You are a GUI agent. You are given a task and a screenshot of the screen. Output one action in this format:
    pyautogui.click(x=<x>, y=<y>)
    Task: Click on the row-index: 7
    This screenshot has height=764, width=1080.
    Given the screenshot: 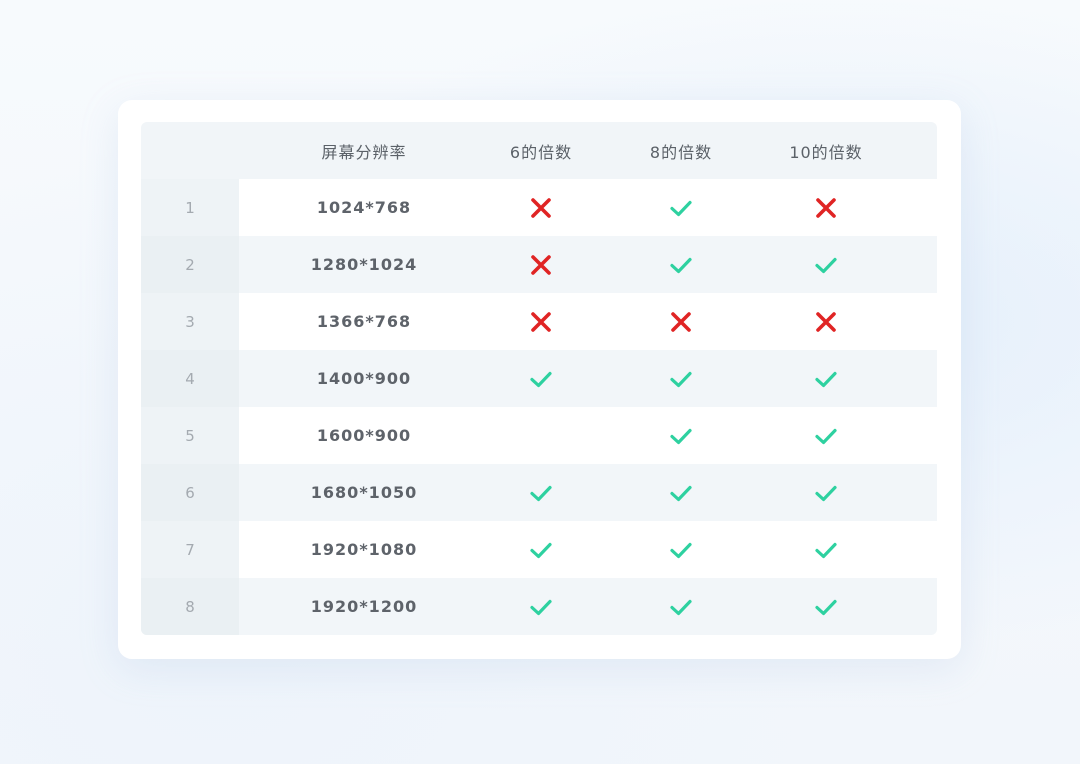 What is the action you would take?
    pyautogui.click(x=190, y=549)
    